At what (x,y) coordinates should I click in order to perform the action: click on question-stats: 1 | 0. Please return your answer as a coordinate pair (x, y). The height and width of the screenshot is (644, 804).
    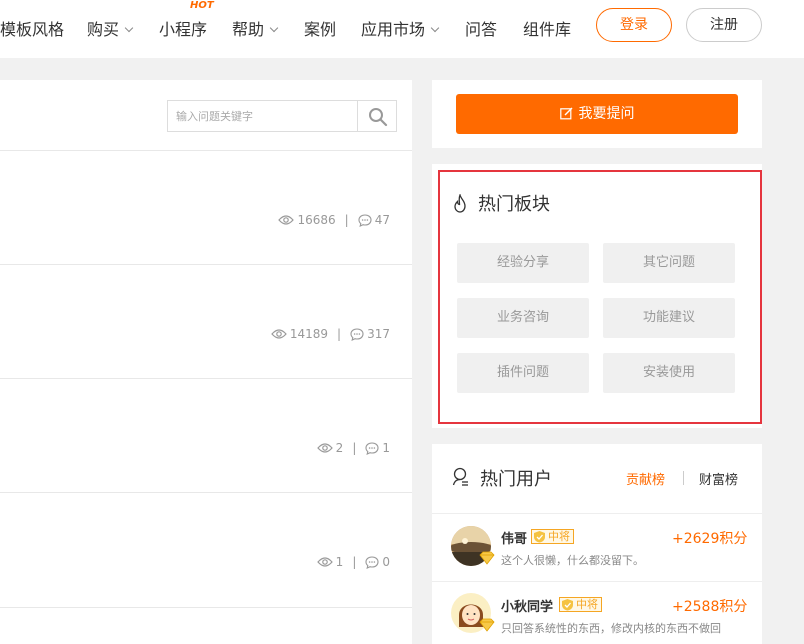
    Looking at the image, I should click on (353, 562).